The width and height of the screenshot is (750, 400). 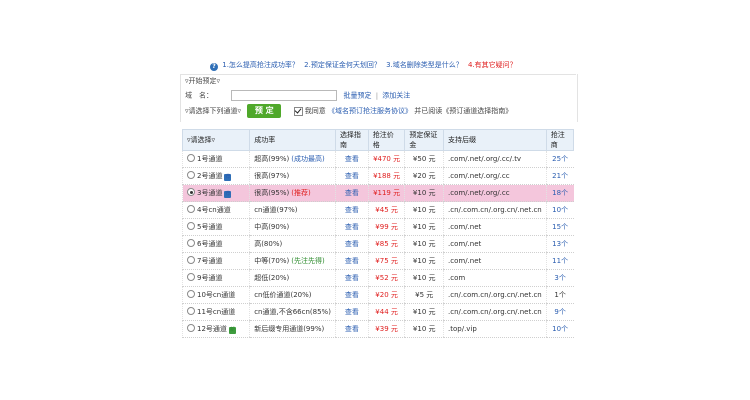 I want to click on registrar-count-link: 9个, so click(x=559, y=312).